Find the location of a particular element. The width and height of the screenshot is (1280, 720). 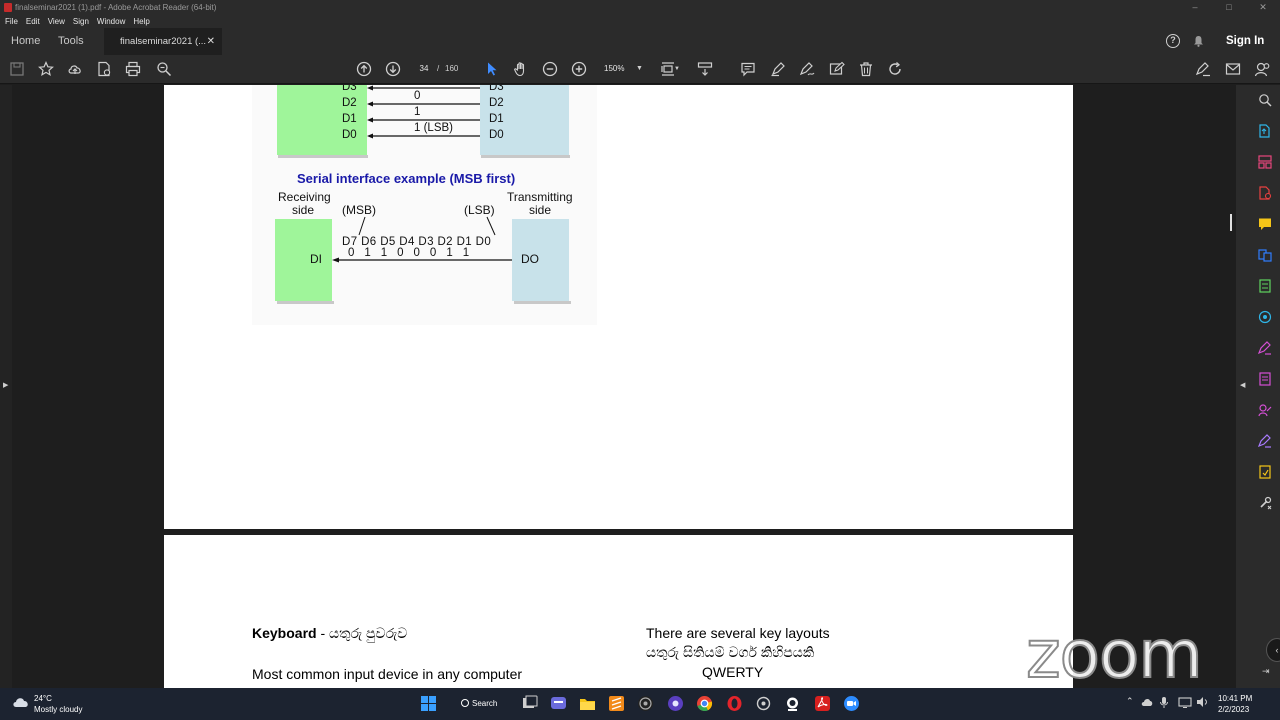

edit-sign-icon is located at coordinates (1203, 69).